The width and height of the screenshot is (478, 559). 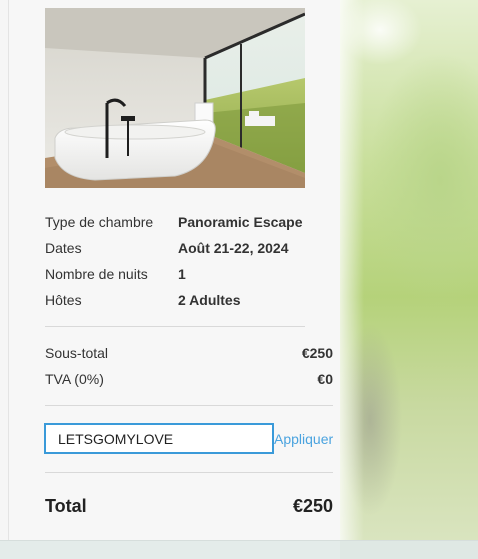 I want to click on room-type-value: Panoramic Escape, so click(x=240, y=222).